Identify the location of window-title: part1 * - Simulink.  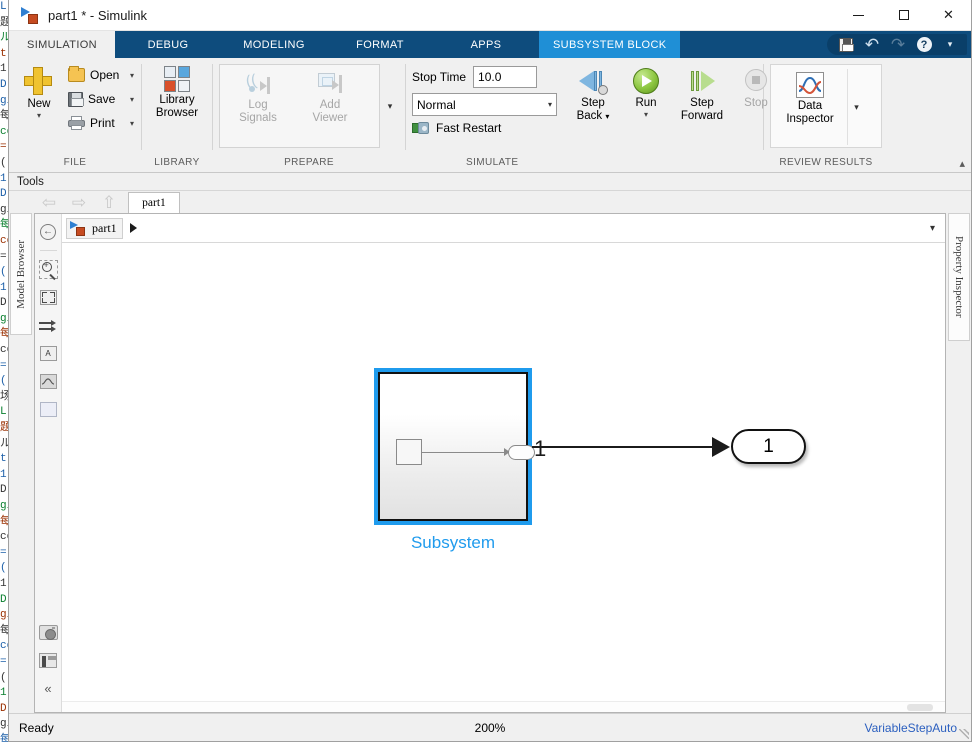
(97, 15).